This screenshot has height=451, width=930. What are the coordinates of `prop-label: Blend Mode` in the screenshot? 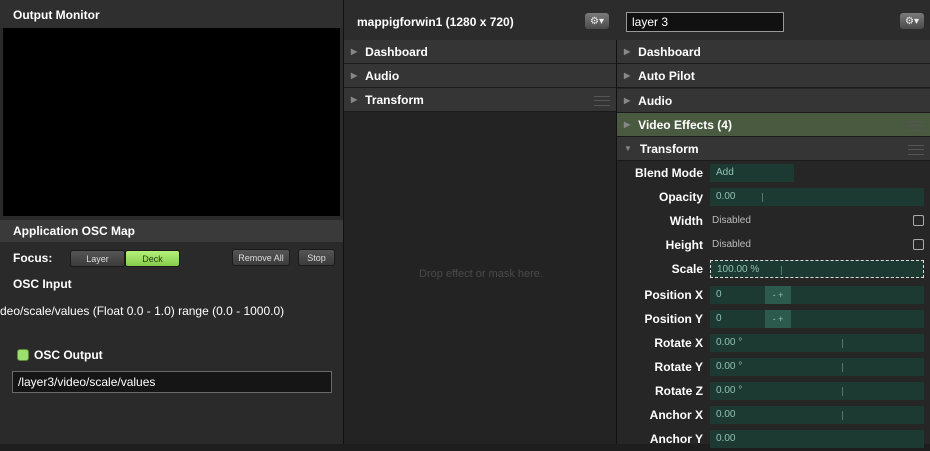 It's located at (669, 173).